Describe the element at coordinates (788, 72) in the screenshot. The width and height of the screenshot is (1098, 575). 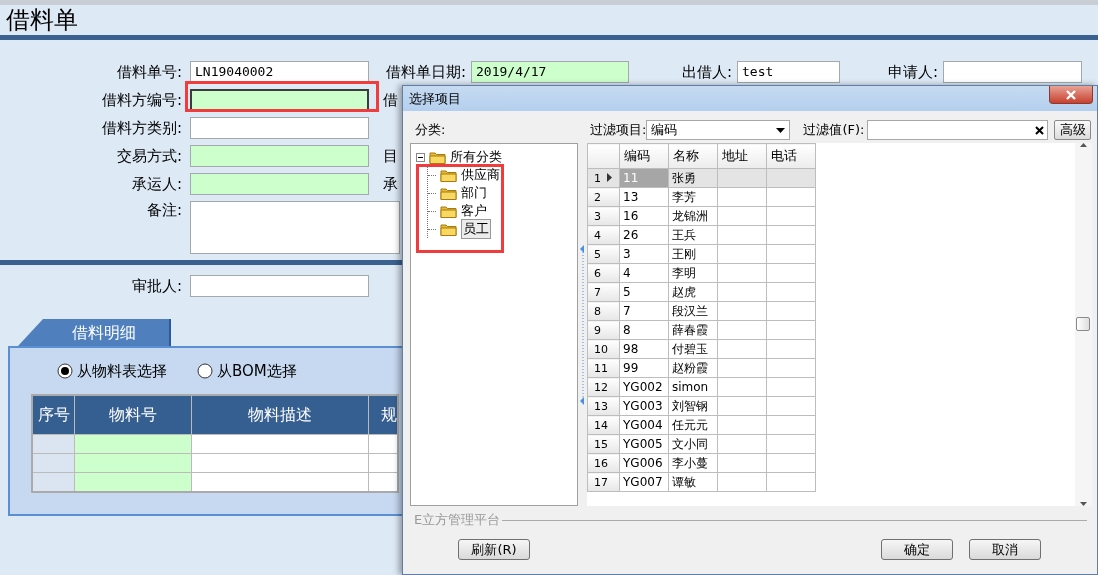
I see `input-field: test` at that location.